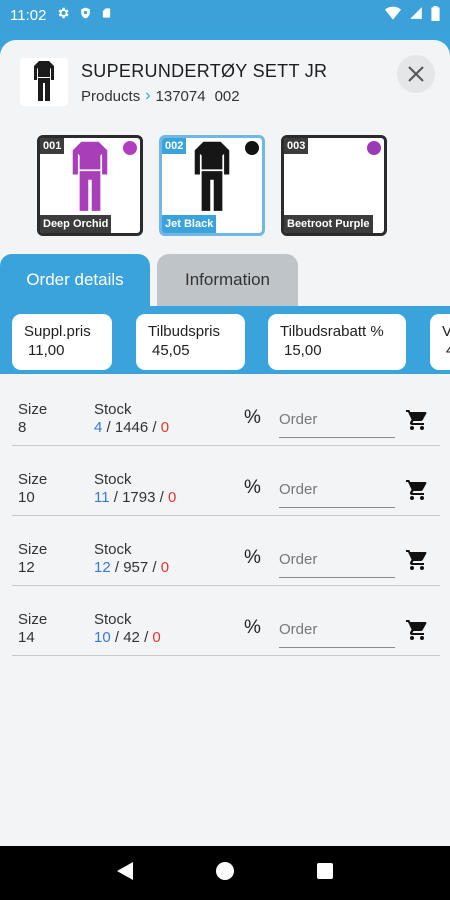 The image size is (450, 900). I want to click on price-value: 15,00, so click(303, 350).